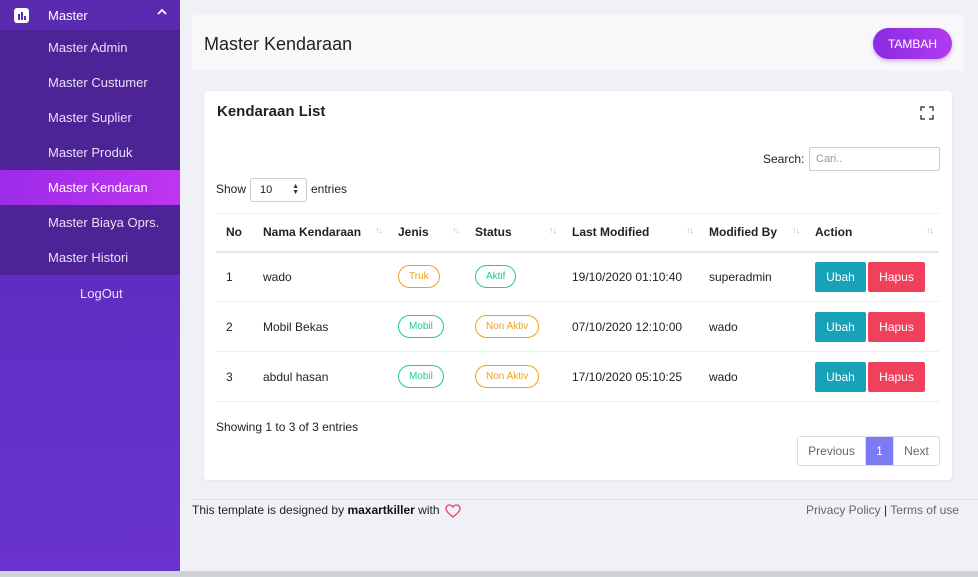 The height and width of the screenshot is (577, 978). What do you see at coordinates (513, 233) in the screenshot?
I see `column-header-status: Status ↑↓` at bounding box center [513, 233].